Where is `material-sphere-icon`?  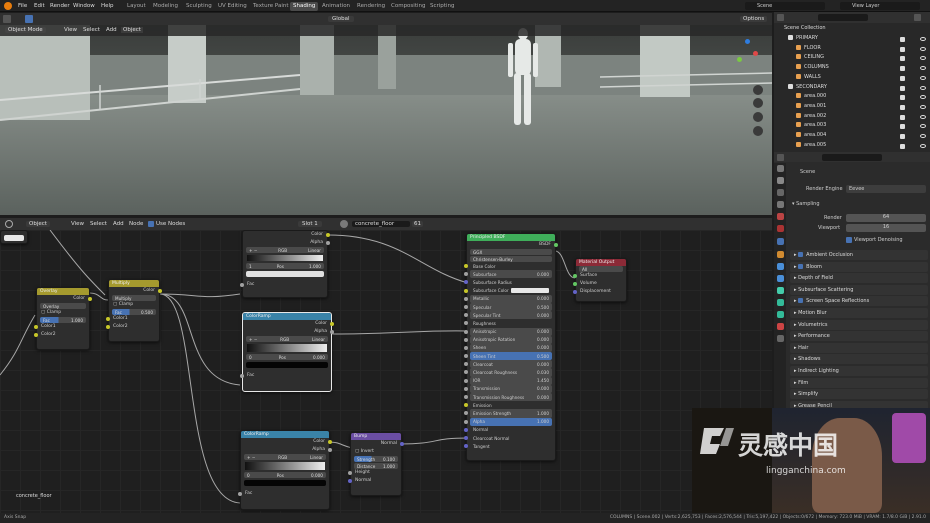
material-sphere-icon is located at coordinates (344, 224).